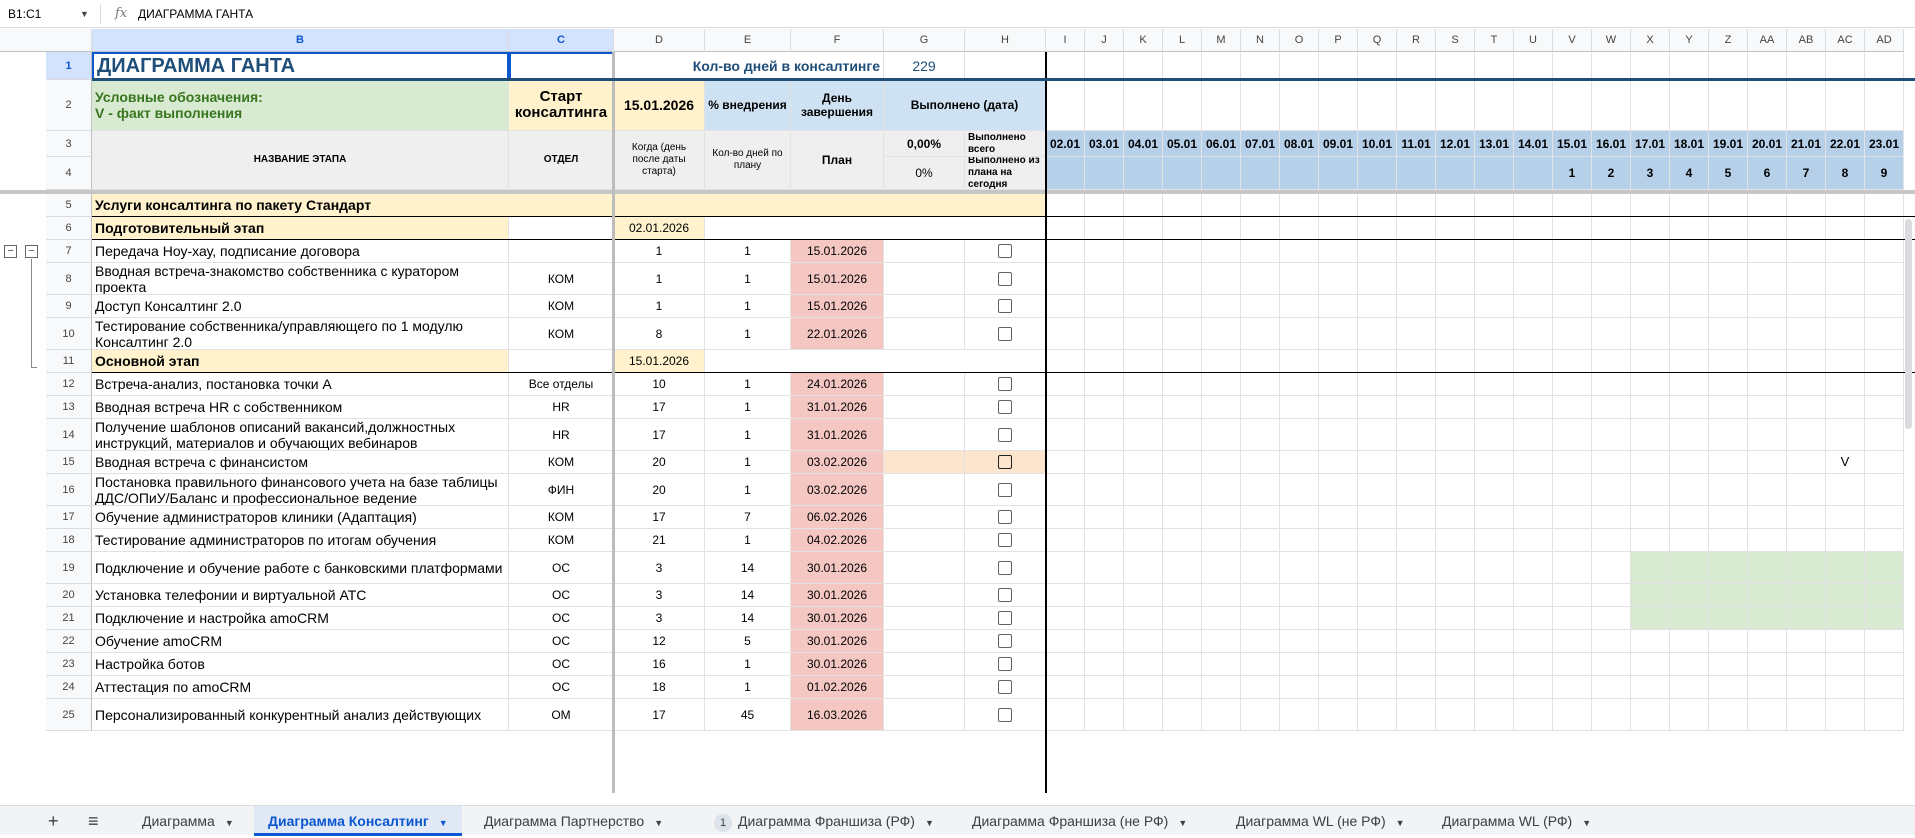 The width and height of the screenshot is (1915, 838). I want to click on chevron-down-icon: ▼, so click(1182, 823).